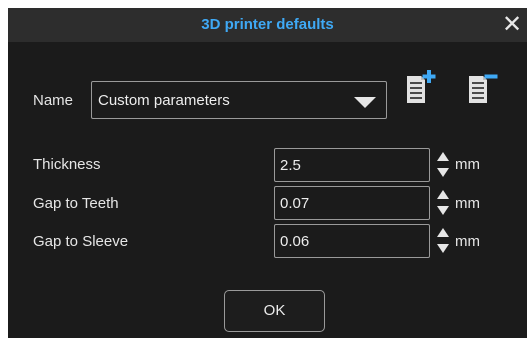 This screenshot has height=338, width=527. I want to click on dialog-title: 3D printer defaults, so click(267, 24).